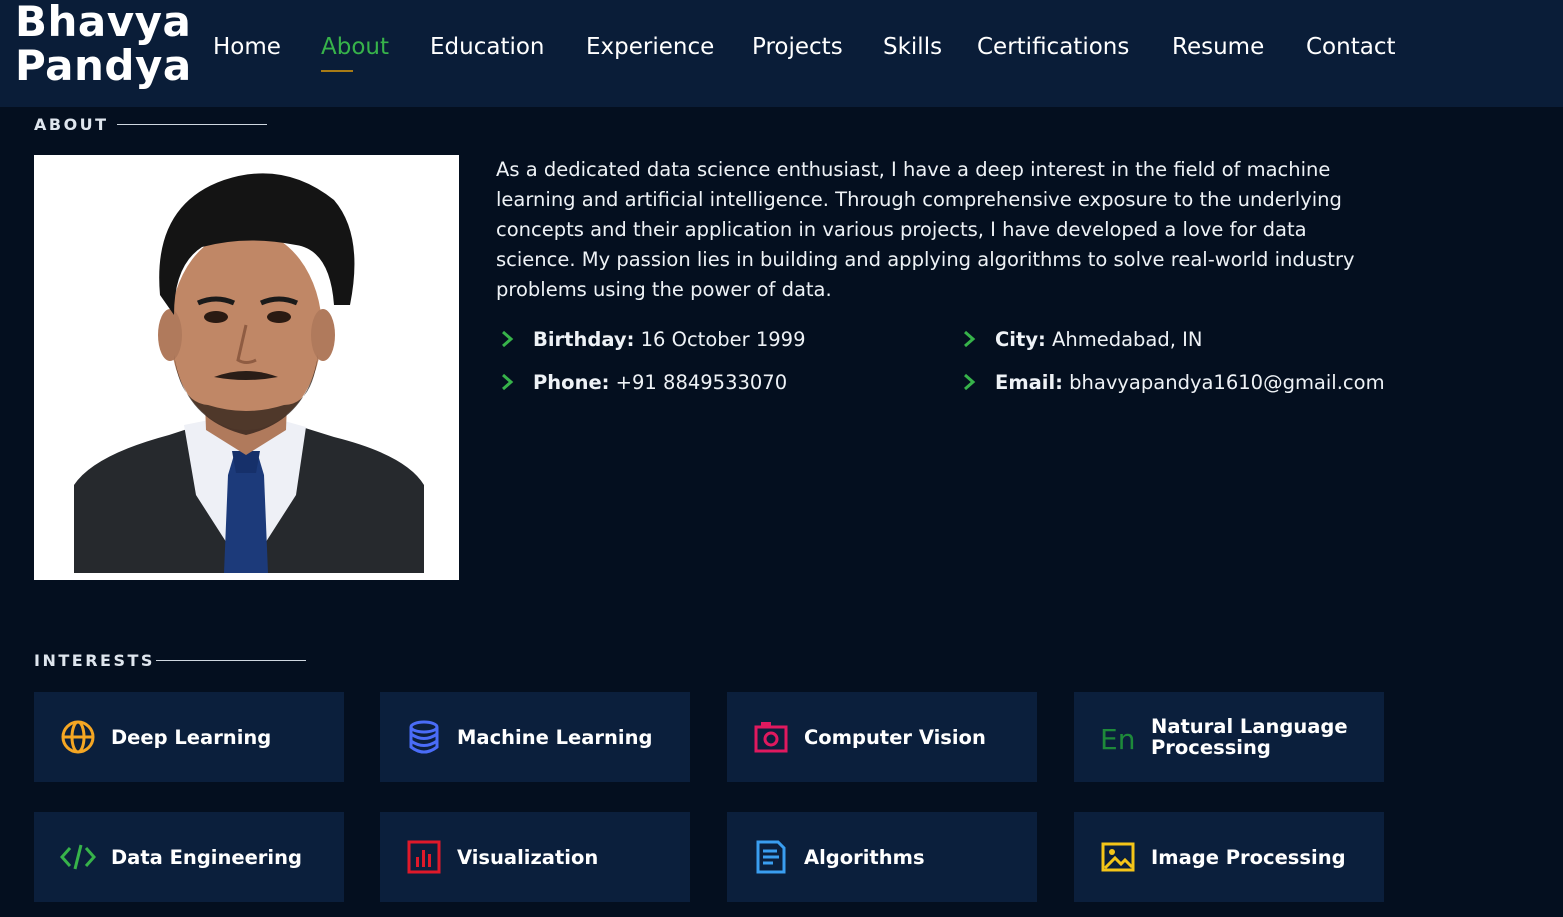 This screenshot has height=917, width=1563. I want to click on profile-photo, so click(246, 367).